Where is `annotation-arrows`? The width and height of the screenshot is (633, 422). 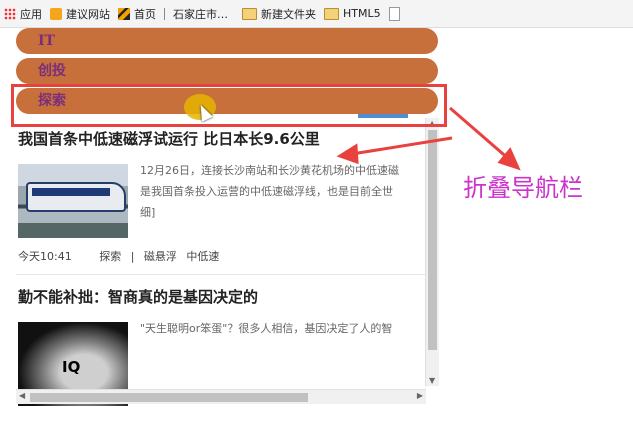 annotation-arrows is located at coordinates (428, 138).